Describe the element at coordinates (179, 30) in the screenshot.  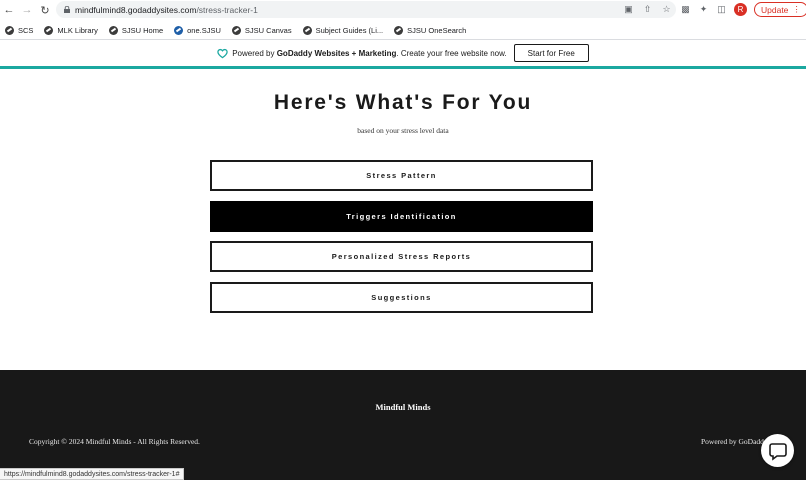
I see `sjsu-icon` at that location.